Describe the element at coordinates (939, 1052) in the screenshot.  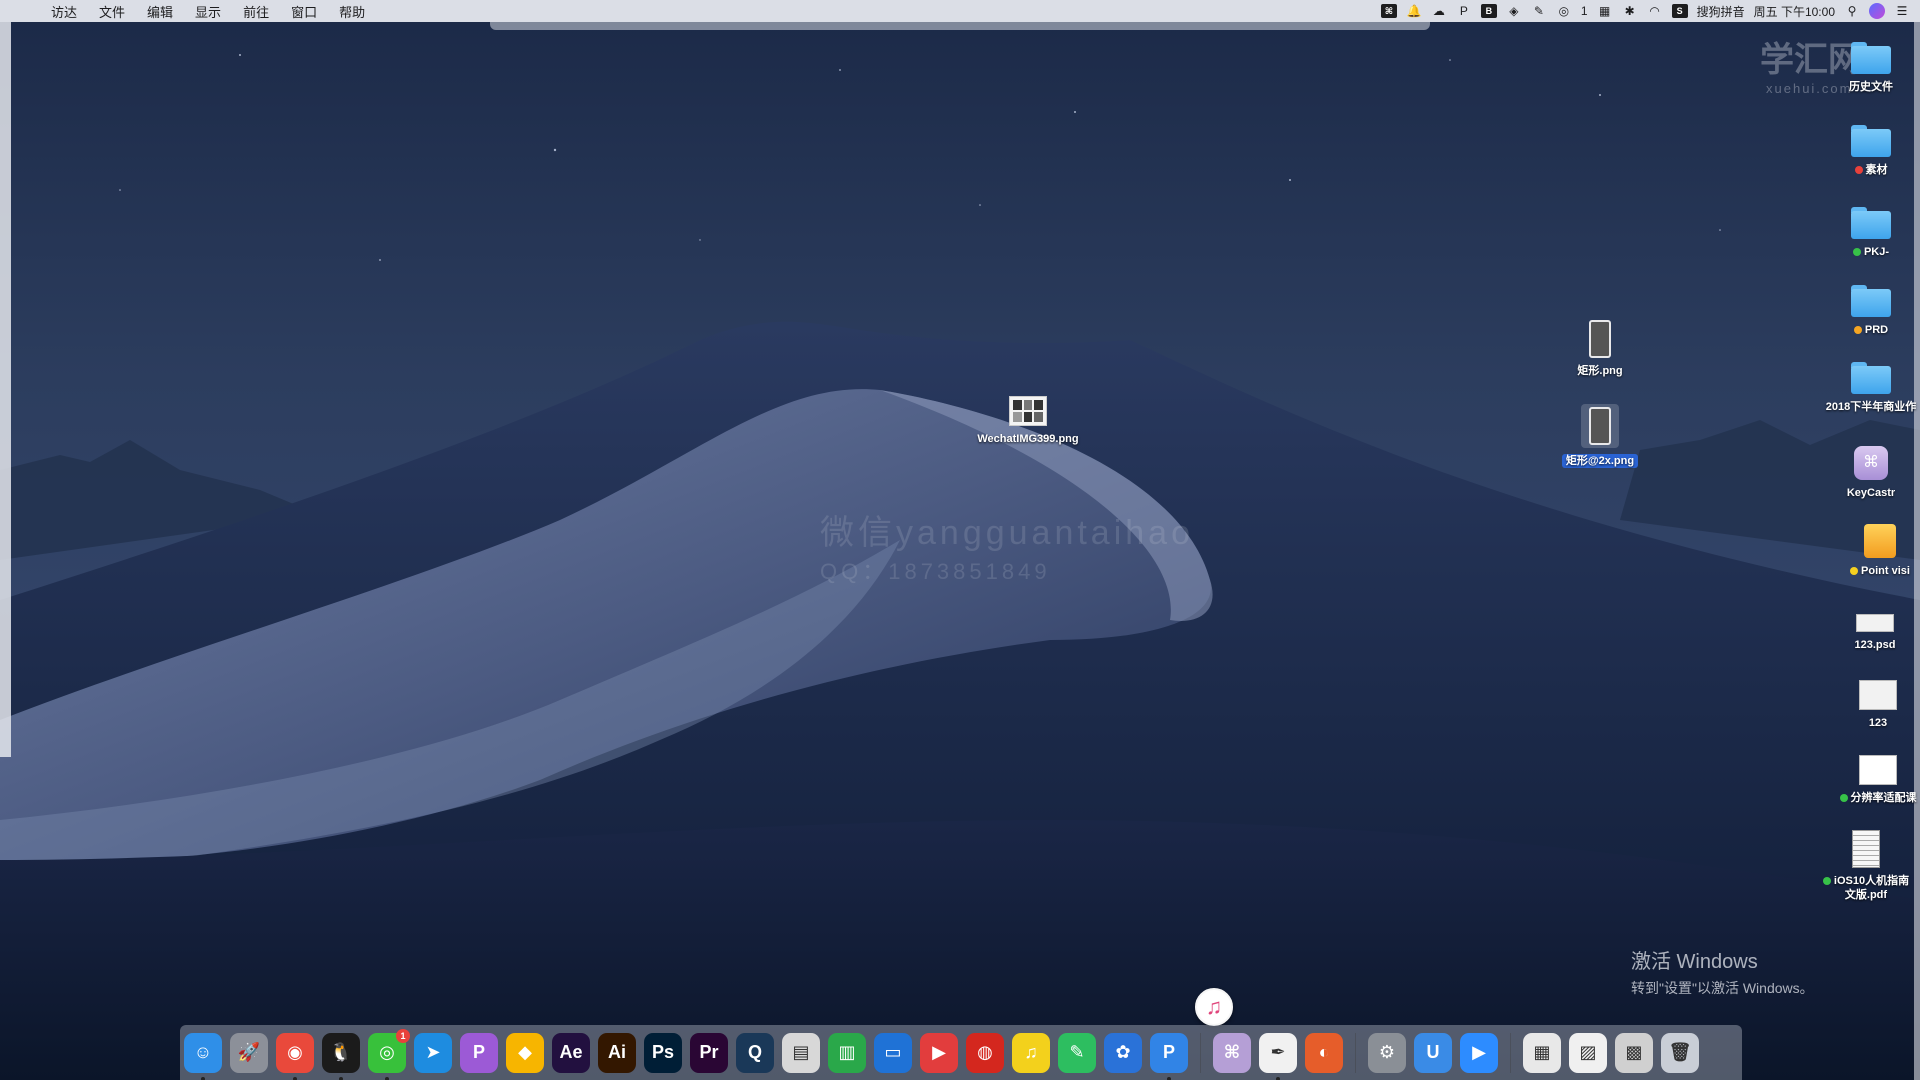
I see `video-player-dock-icon: ▶` at that location.